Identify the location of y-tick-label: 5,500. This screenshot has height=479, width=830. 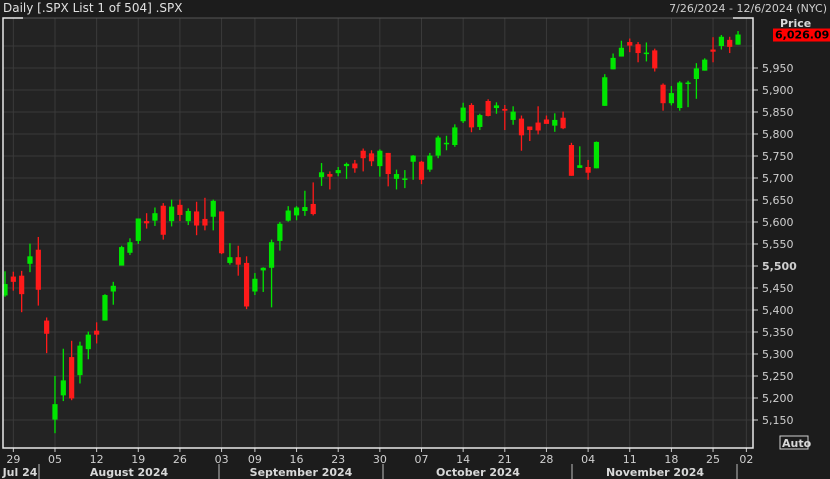
(779, 266).